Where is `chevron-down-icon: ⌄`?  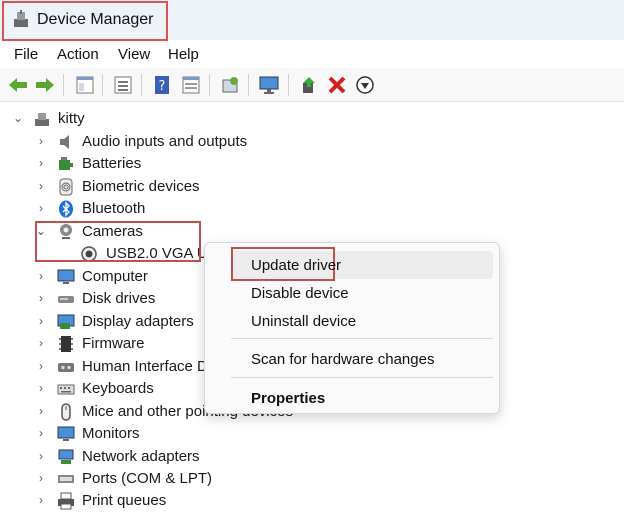 chevron-down-icon: ⌄ is located at coordinates (18, 118).